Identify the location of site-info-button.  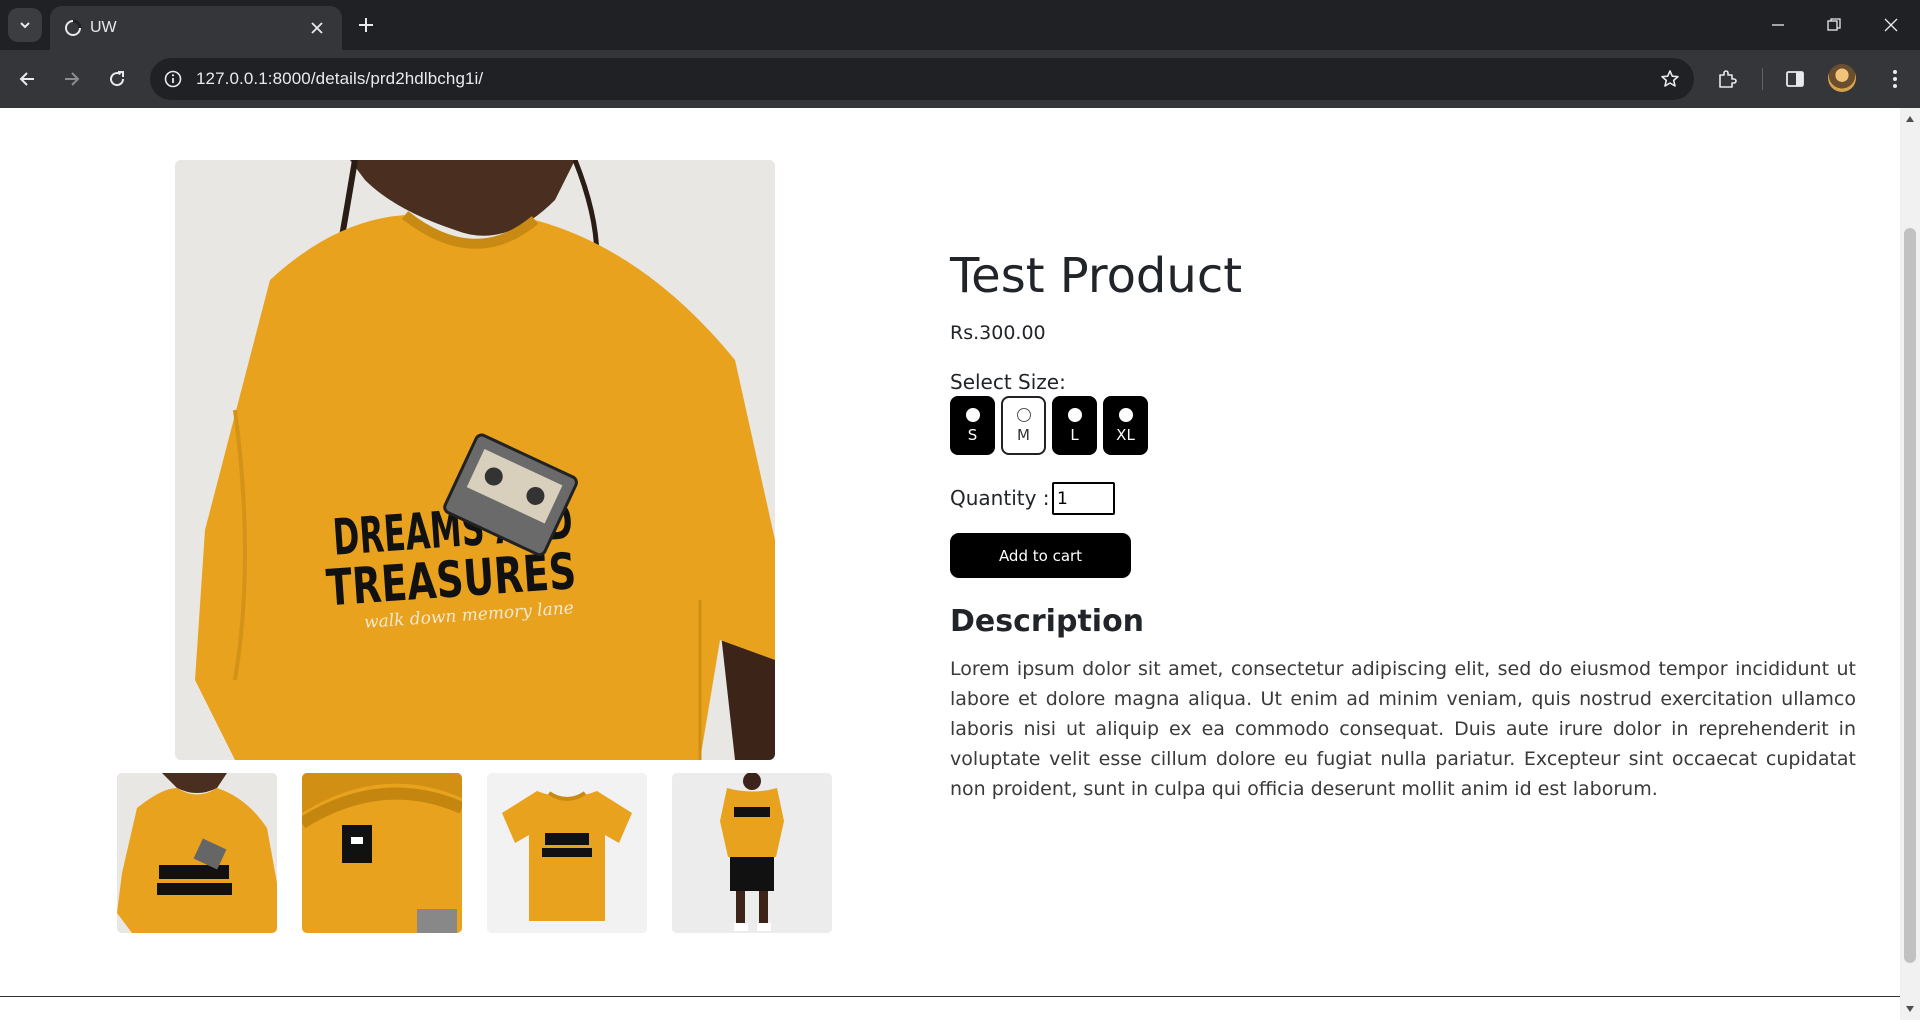
(173, 79).